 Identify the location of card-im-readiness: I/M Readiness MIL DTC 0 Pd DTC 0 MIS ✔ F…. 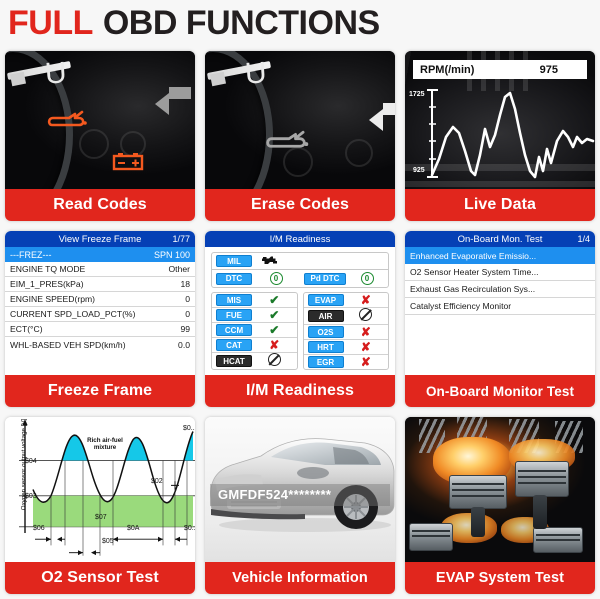
(300, 319).